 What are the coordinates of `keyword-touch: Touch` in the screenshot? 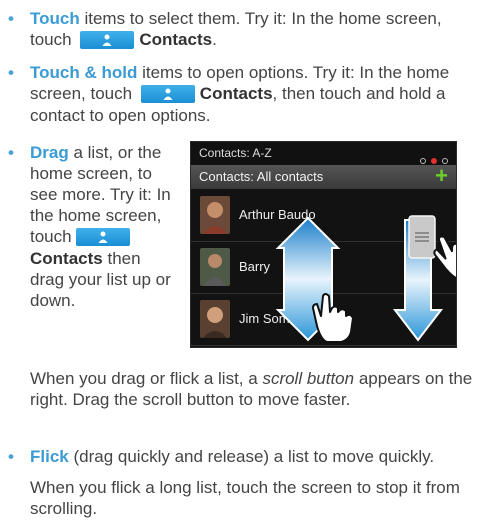 It's located at (55, 18).